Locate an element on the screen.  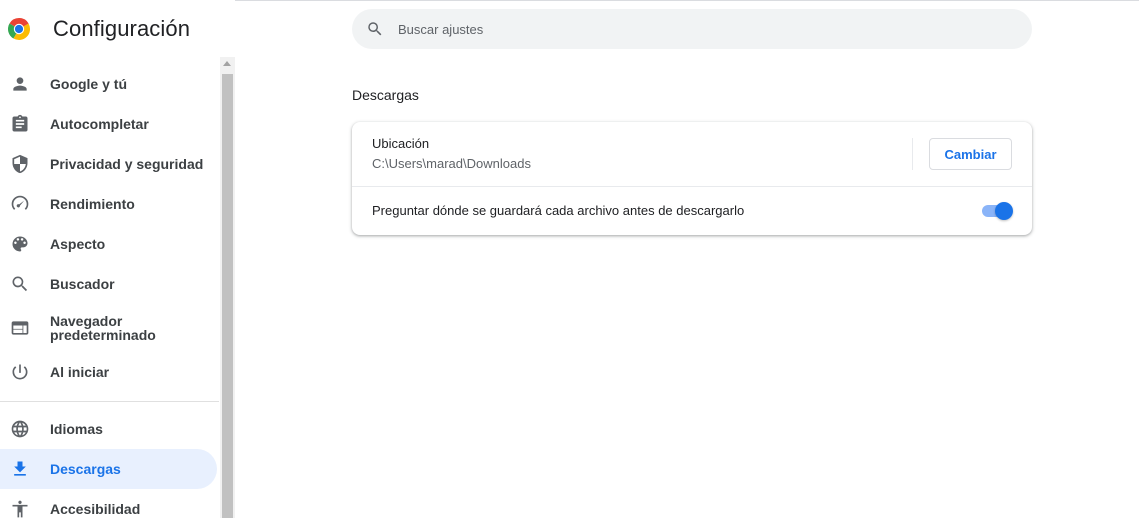
search-input is located at coordinates (698, 29).